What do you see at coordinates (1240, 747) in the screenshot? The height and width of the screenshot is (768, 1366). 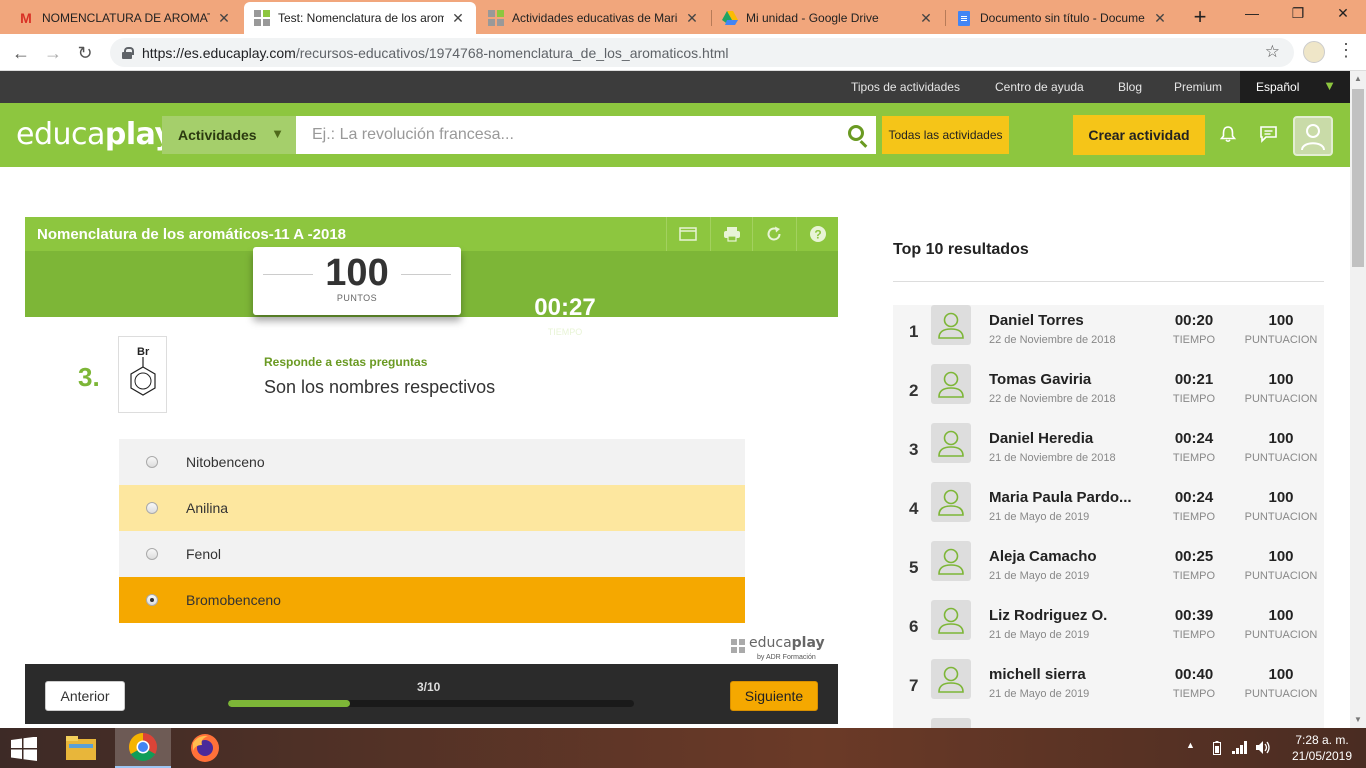 I see `network-signal-icon` at bounding box center [1240, 747].